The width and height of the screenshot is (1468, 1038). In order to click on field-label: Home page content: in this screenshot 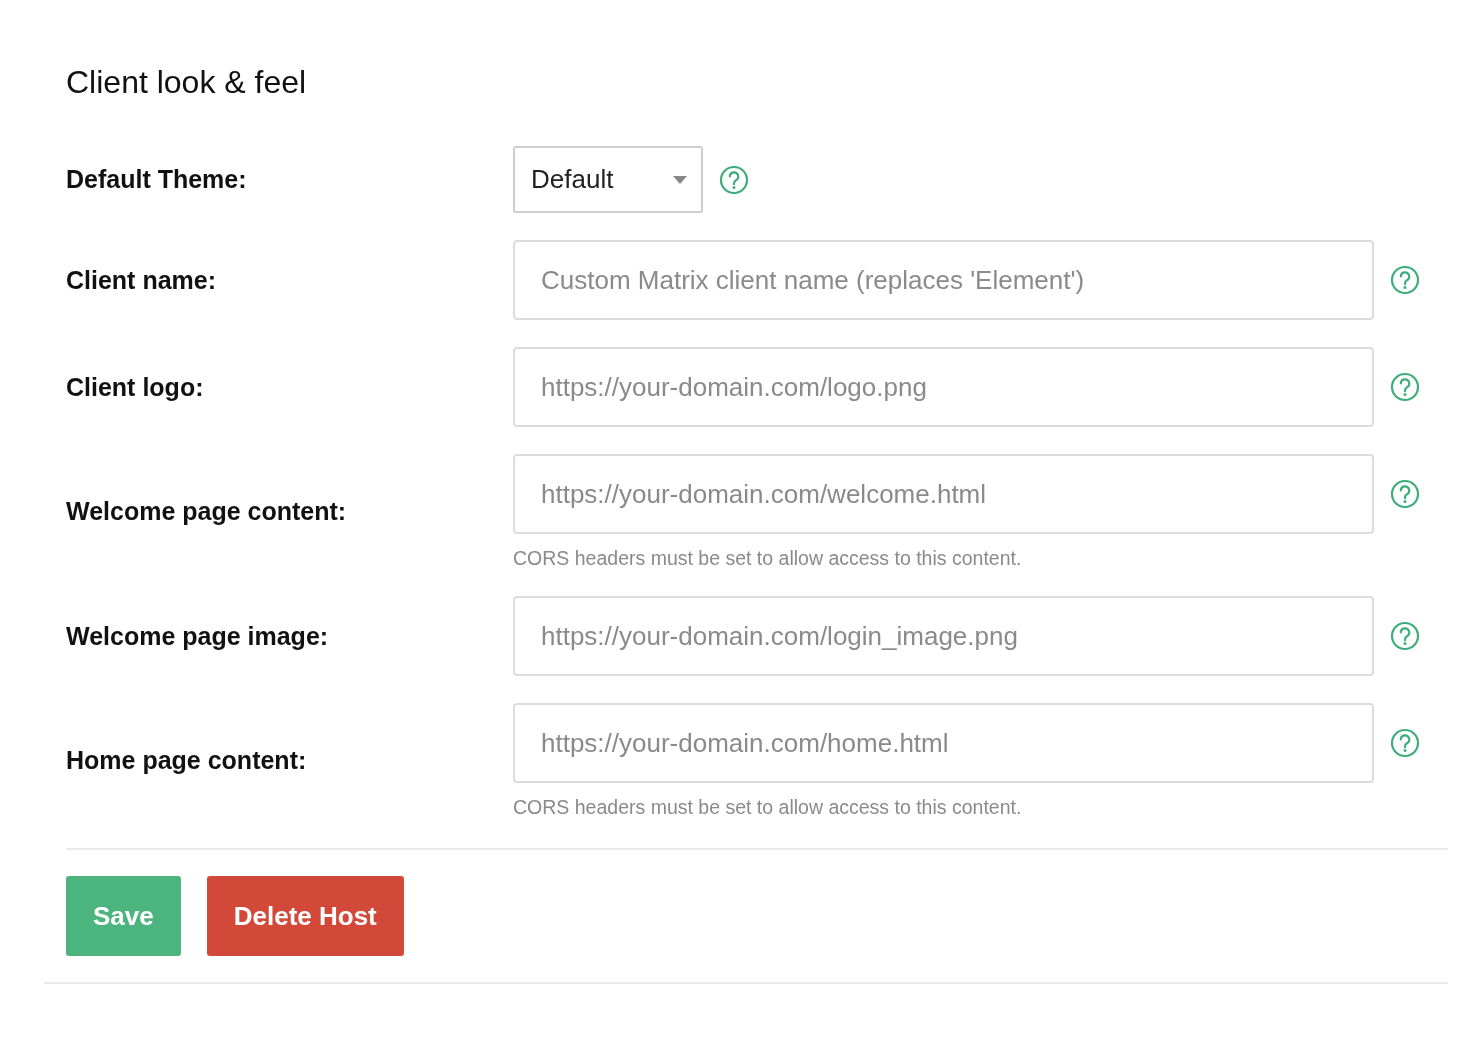, I will do `click(187, 760)`.